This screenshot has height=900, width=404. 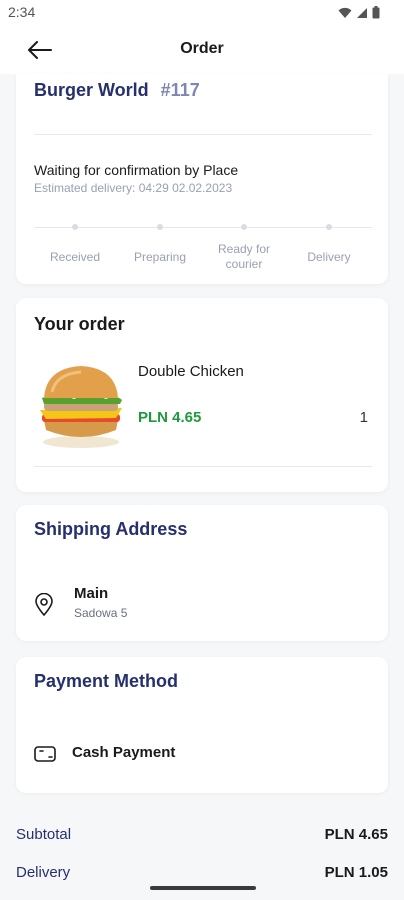 I want to click on payment-method-card: Payment Method Cash Payment, so click(x=202, y=725).